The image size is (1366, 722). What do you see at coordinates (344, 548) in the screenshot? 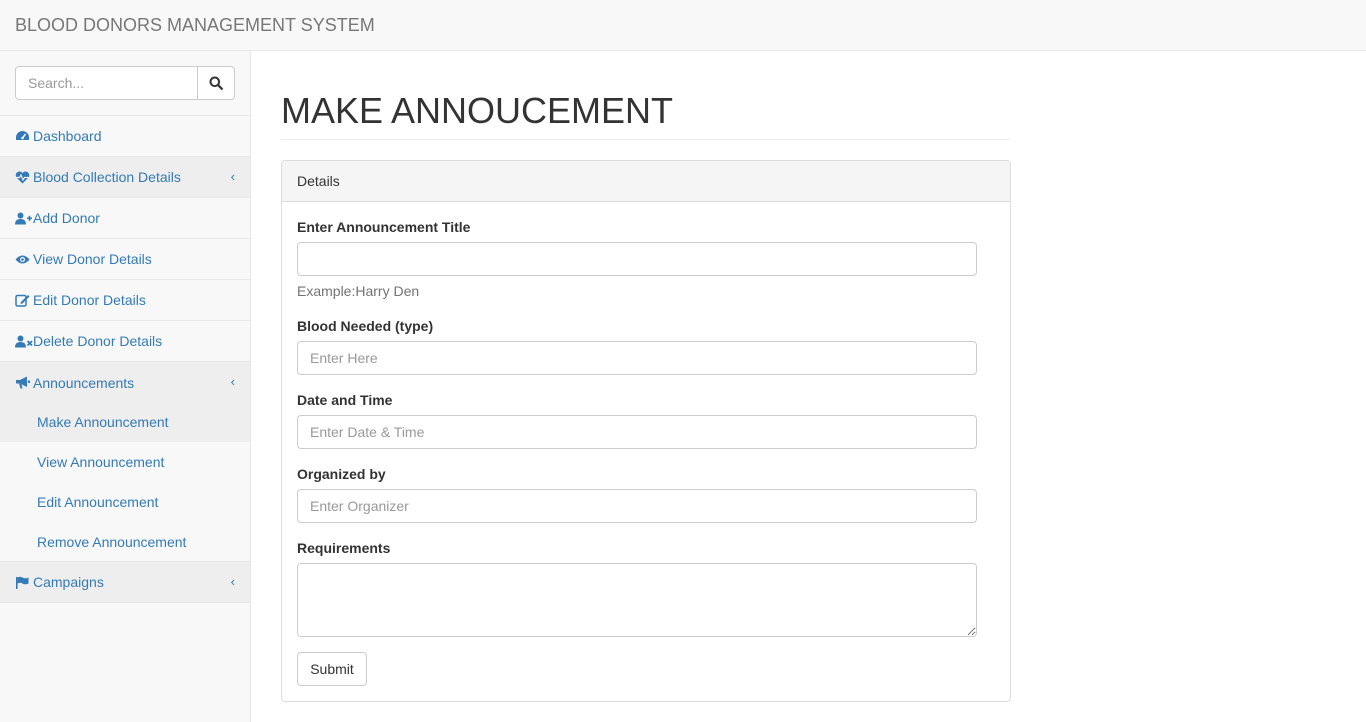
I see `requirements-label: Requirements` at bounding box center [344, 548].